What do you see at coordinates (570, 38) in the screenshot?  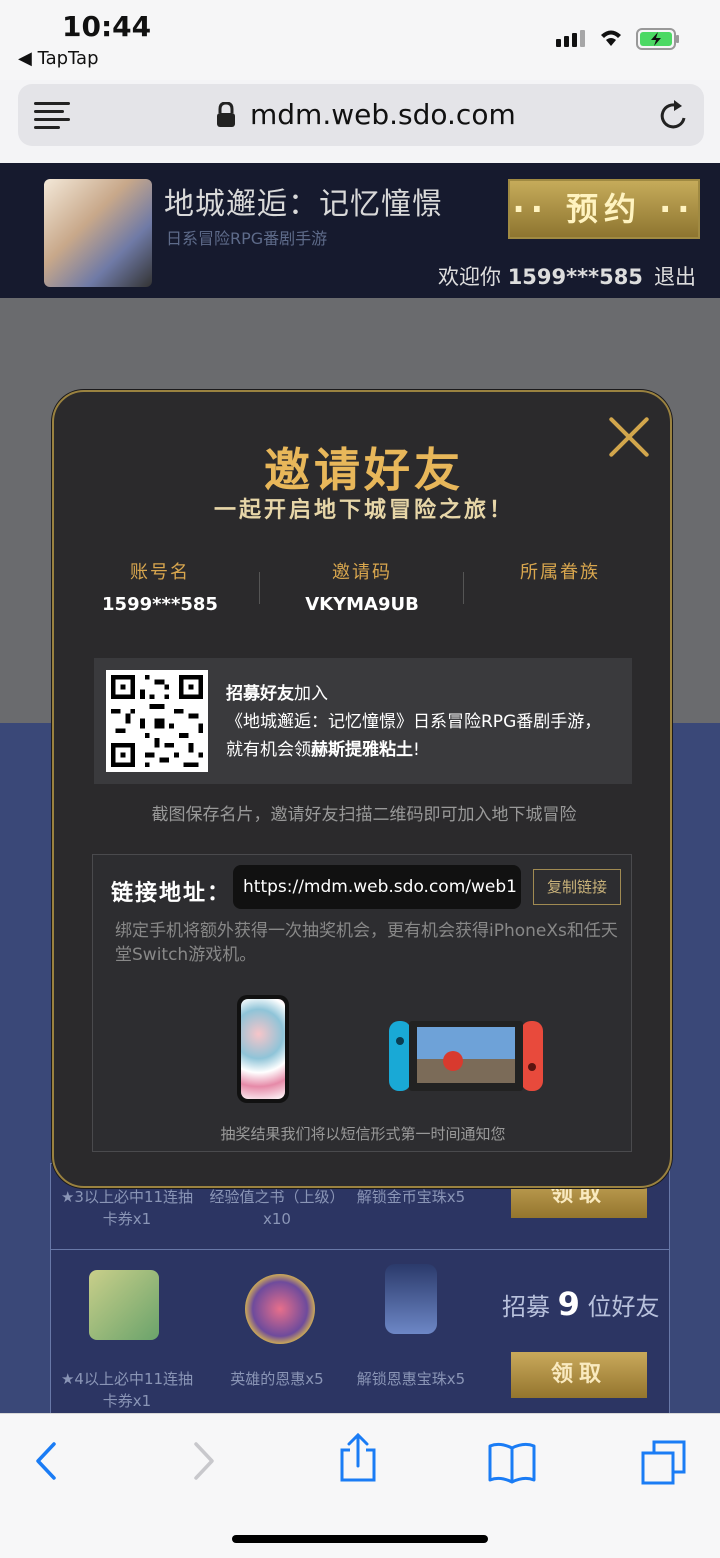 I see `signal-icon` at bounding box center [570, 38].